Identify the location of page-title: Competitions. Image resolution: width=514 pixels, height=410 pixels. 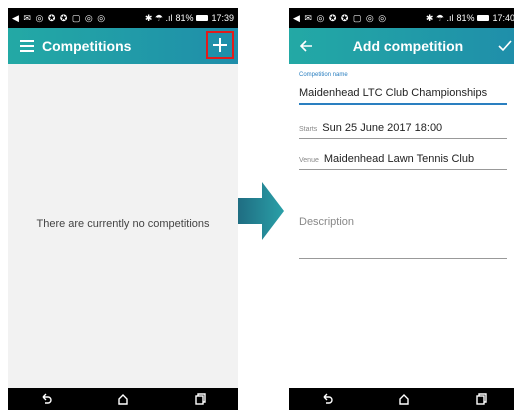
(87, 46).